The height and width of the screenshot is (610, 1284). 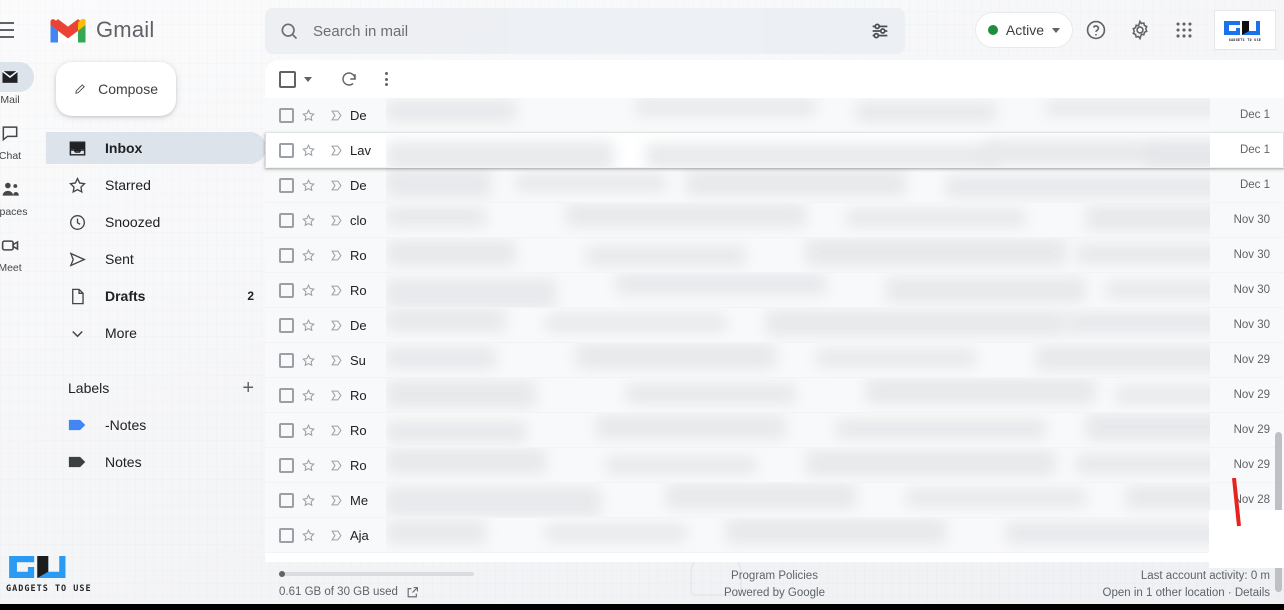 What do you see at coordinates (156, 296) in the screenshot?
I see `sidebar-item-drafts: Drafts 2` at bounding box center [156, 296].